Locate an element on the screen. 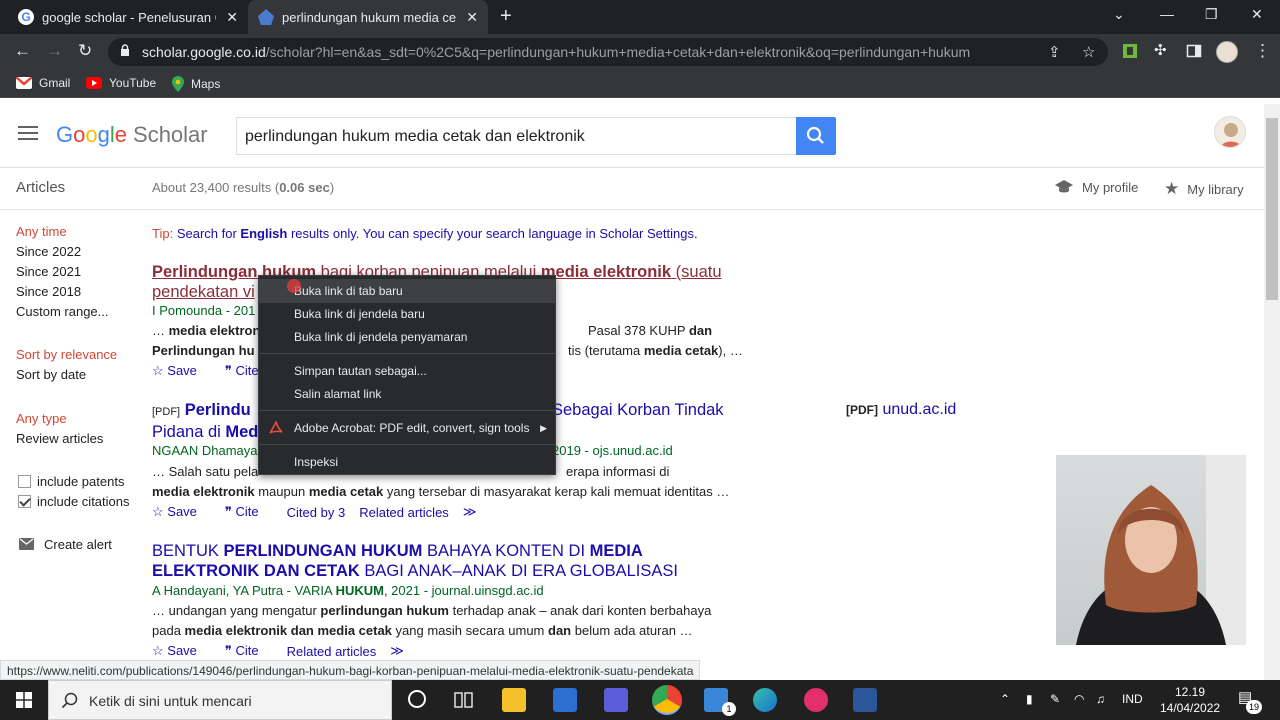 The image size is (1280, 720). my-profile-label: My profile is located at coordinates (1110, 187).